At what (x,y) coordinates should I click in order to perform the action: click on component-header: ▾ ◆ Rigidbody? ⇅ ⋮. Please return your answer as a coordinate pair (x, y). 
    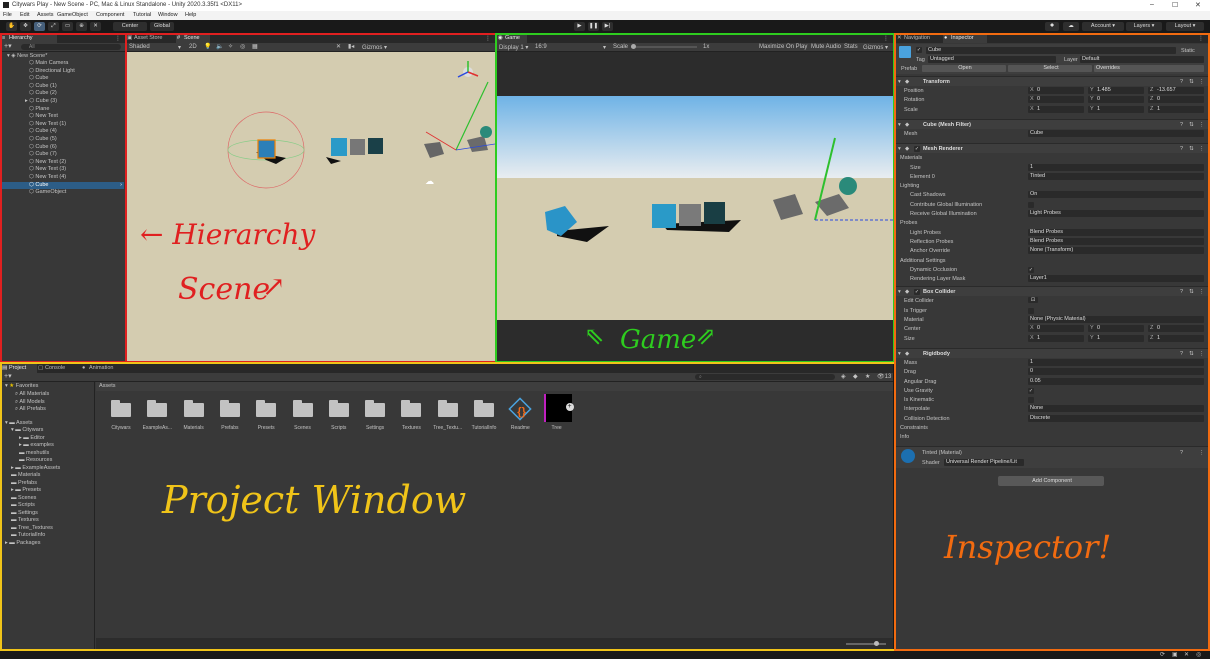
    Looking at the image, I should click on (1052, 352).